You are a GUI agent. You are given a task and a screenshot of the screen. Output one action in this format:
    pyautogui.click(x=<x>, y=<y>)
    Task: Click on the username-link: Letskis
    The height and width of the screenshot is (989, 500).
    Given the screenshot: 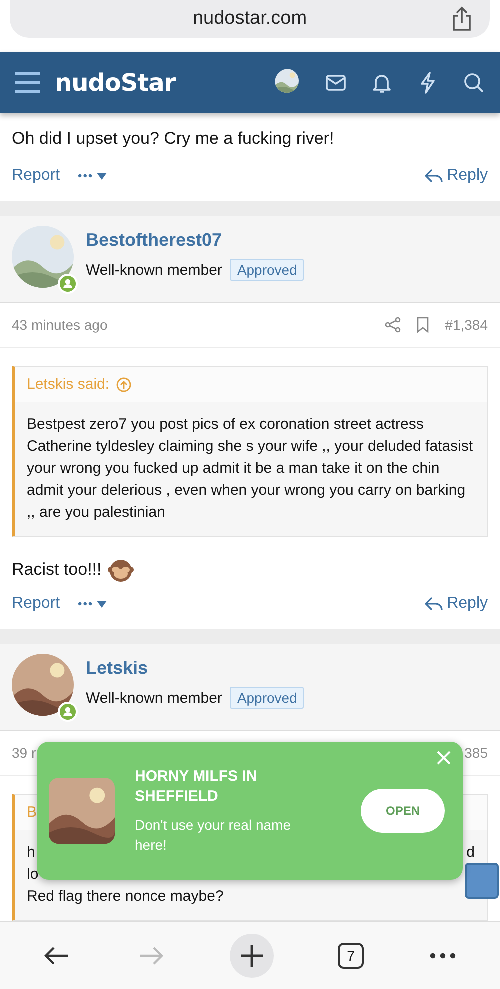 What is the action you would take?
    pyautogui.click(x=195, y=668)
    